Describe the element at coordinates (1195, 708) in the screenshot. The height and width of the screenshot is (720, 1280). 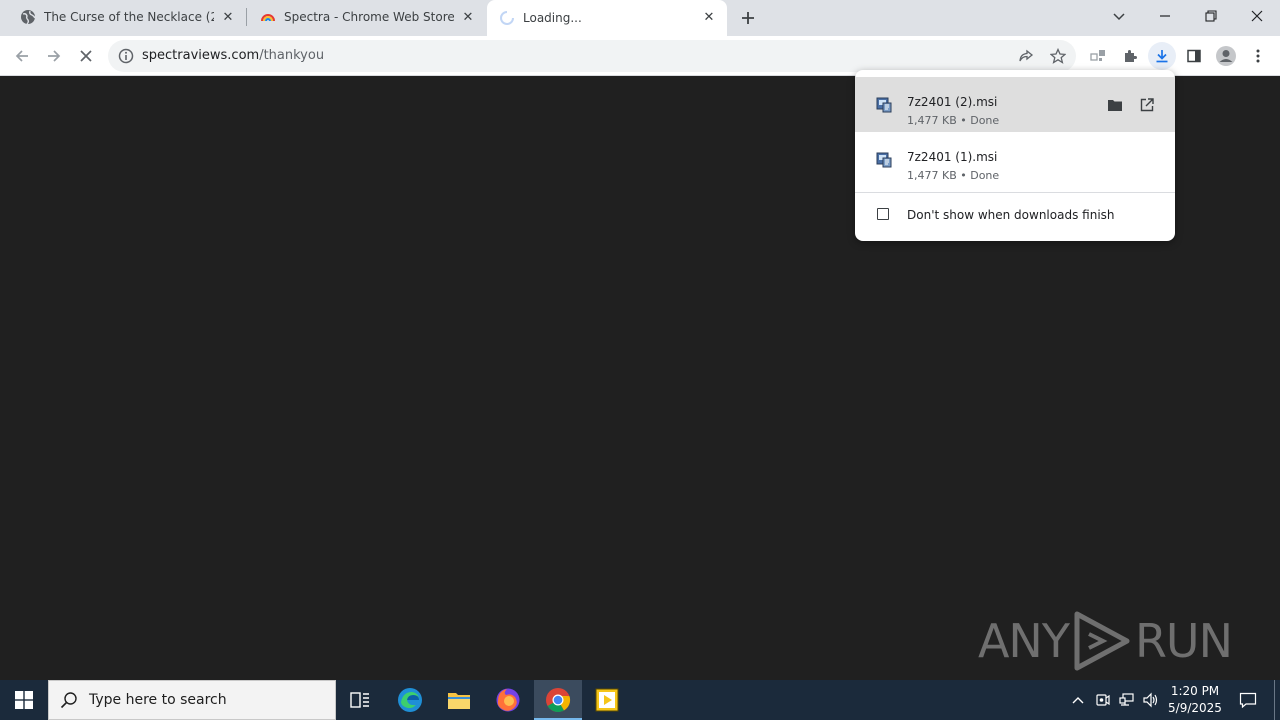
I see `clock-date: 5/9/2025` at that location.